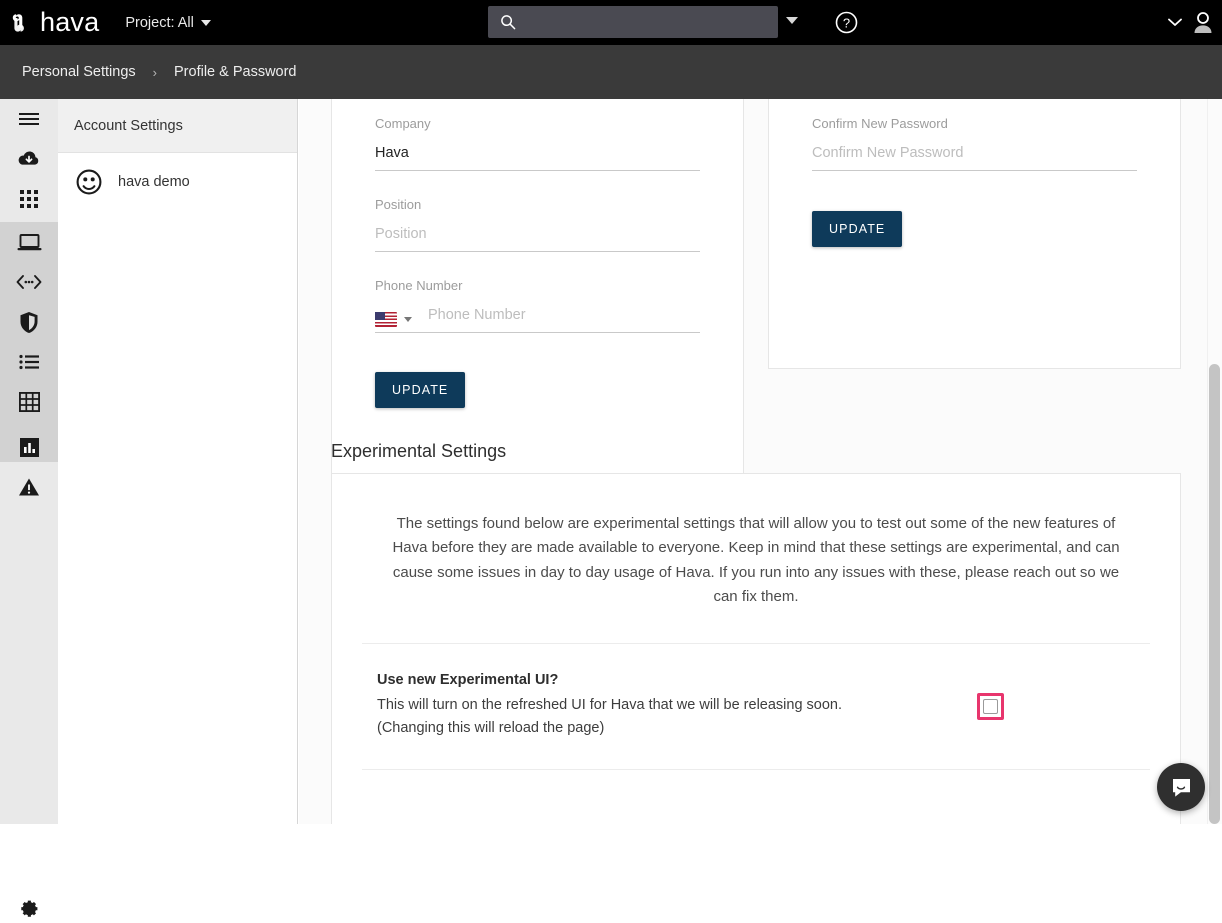 This screenshot has height=923, width=1222. I want to click on rail-item-connections, so click(29, 282).